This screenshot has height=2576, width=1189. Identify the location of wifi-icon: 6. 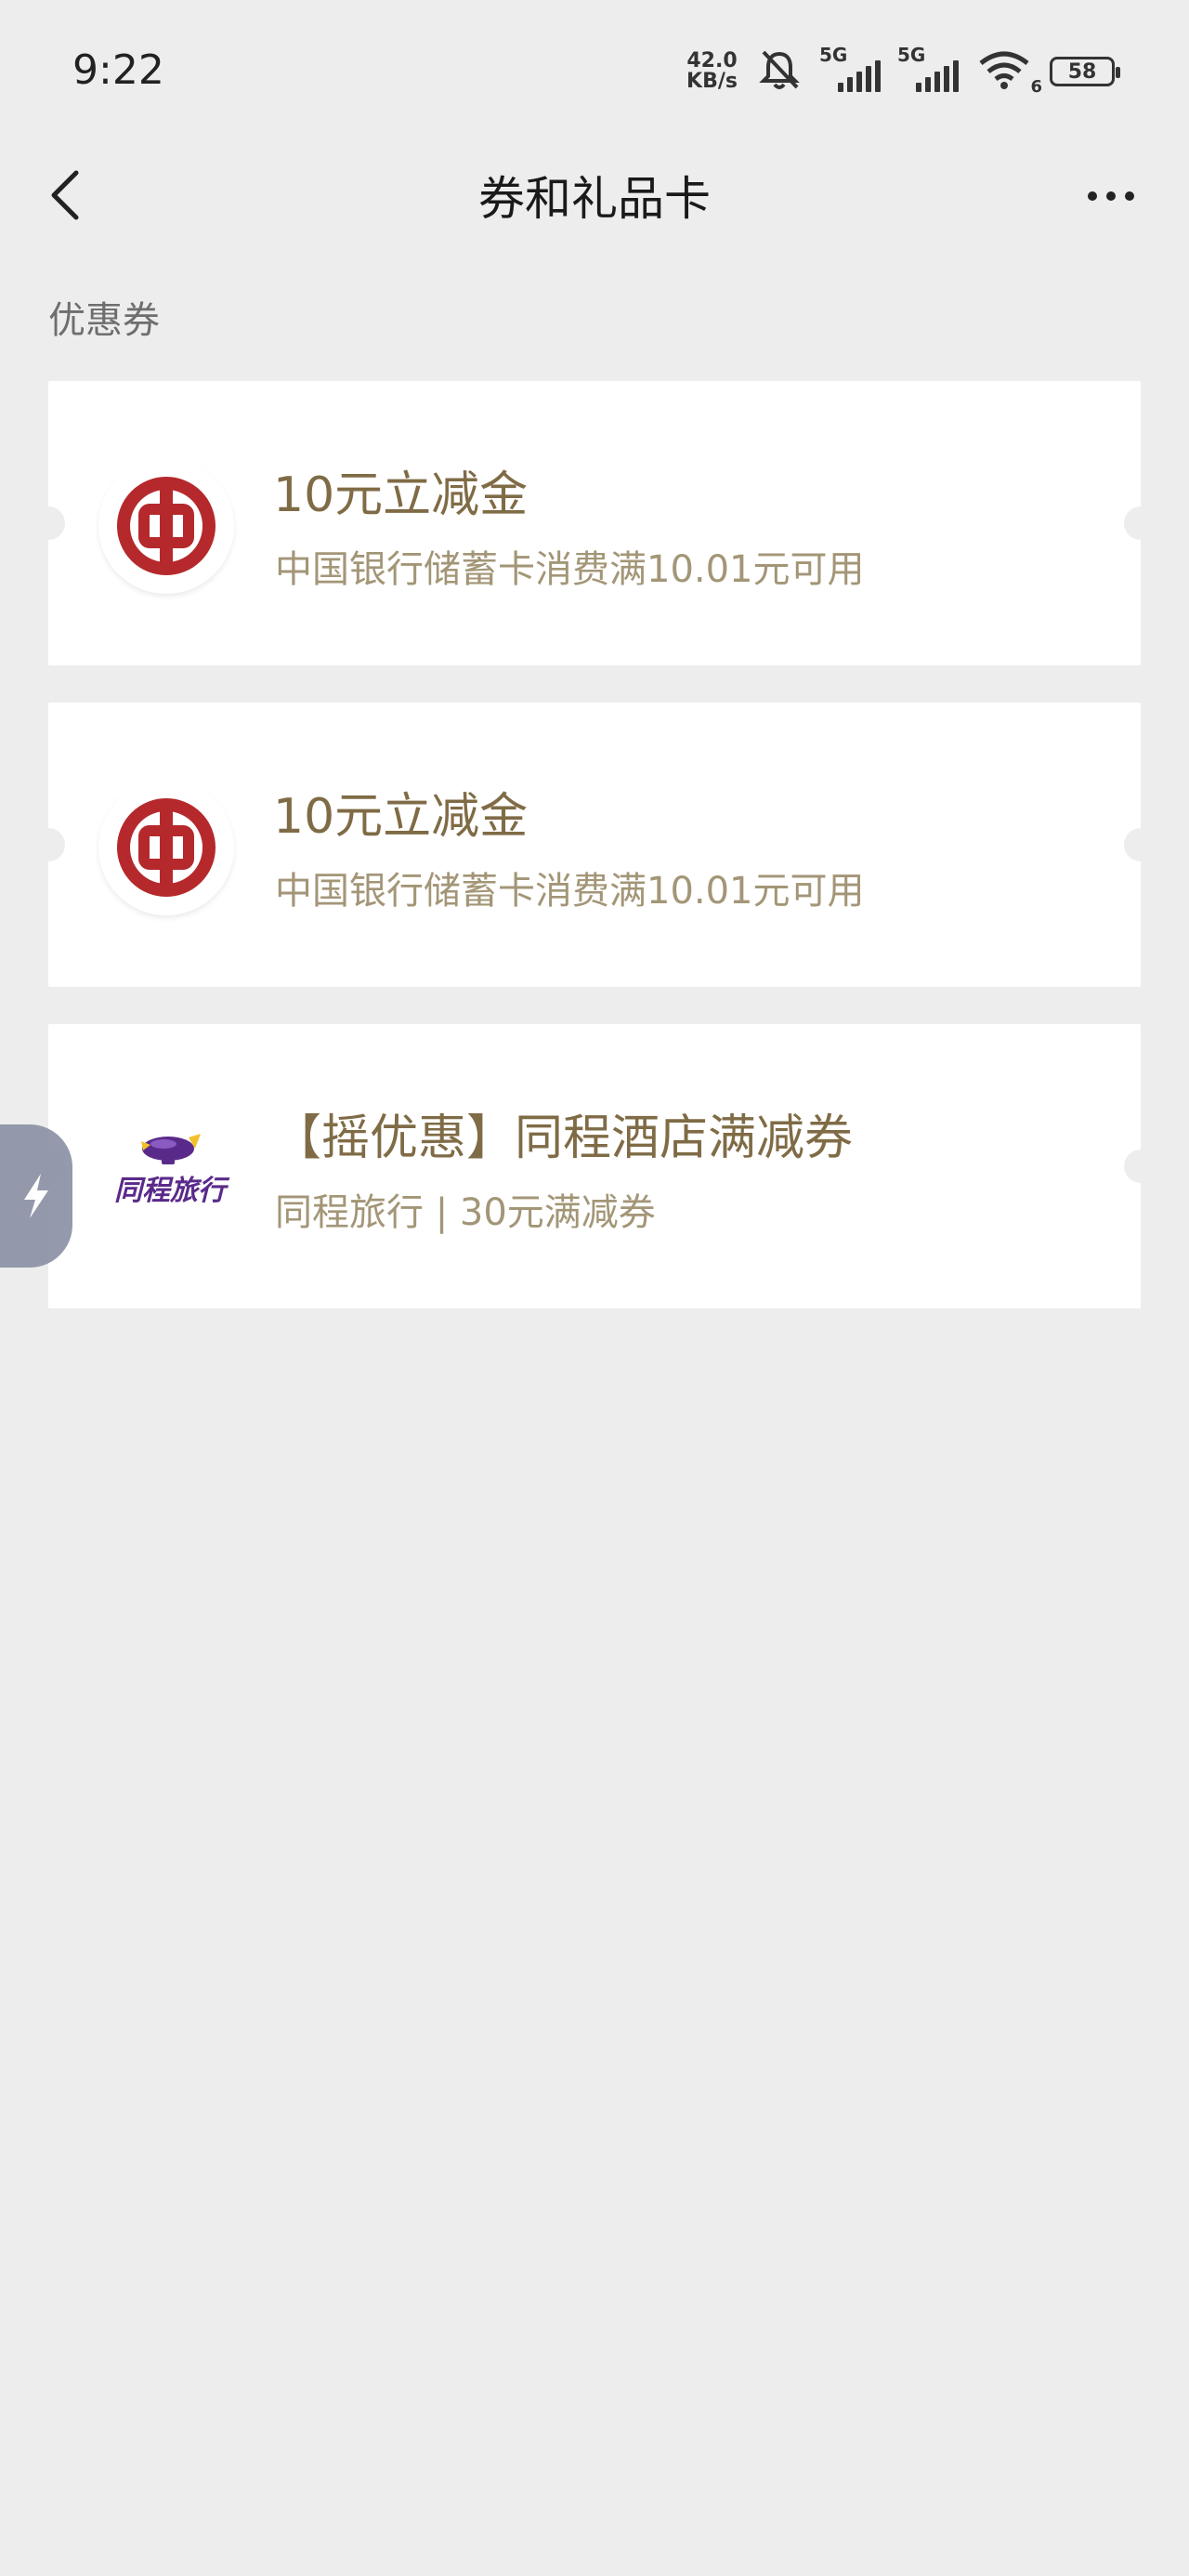
(1010, 73).